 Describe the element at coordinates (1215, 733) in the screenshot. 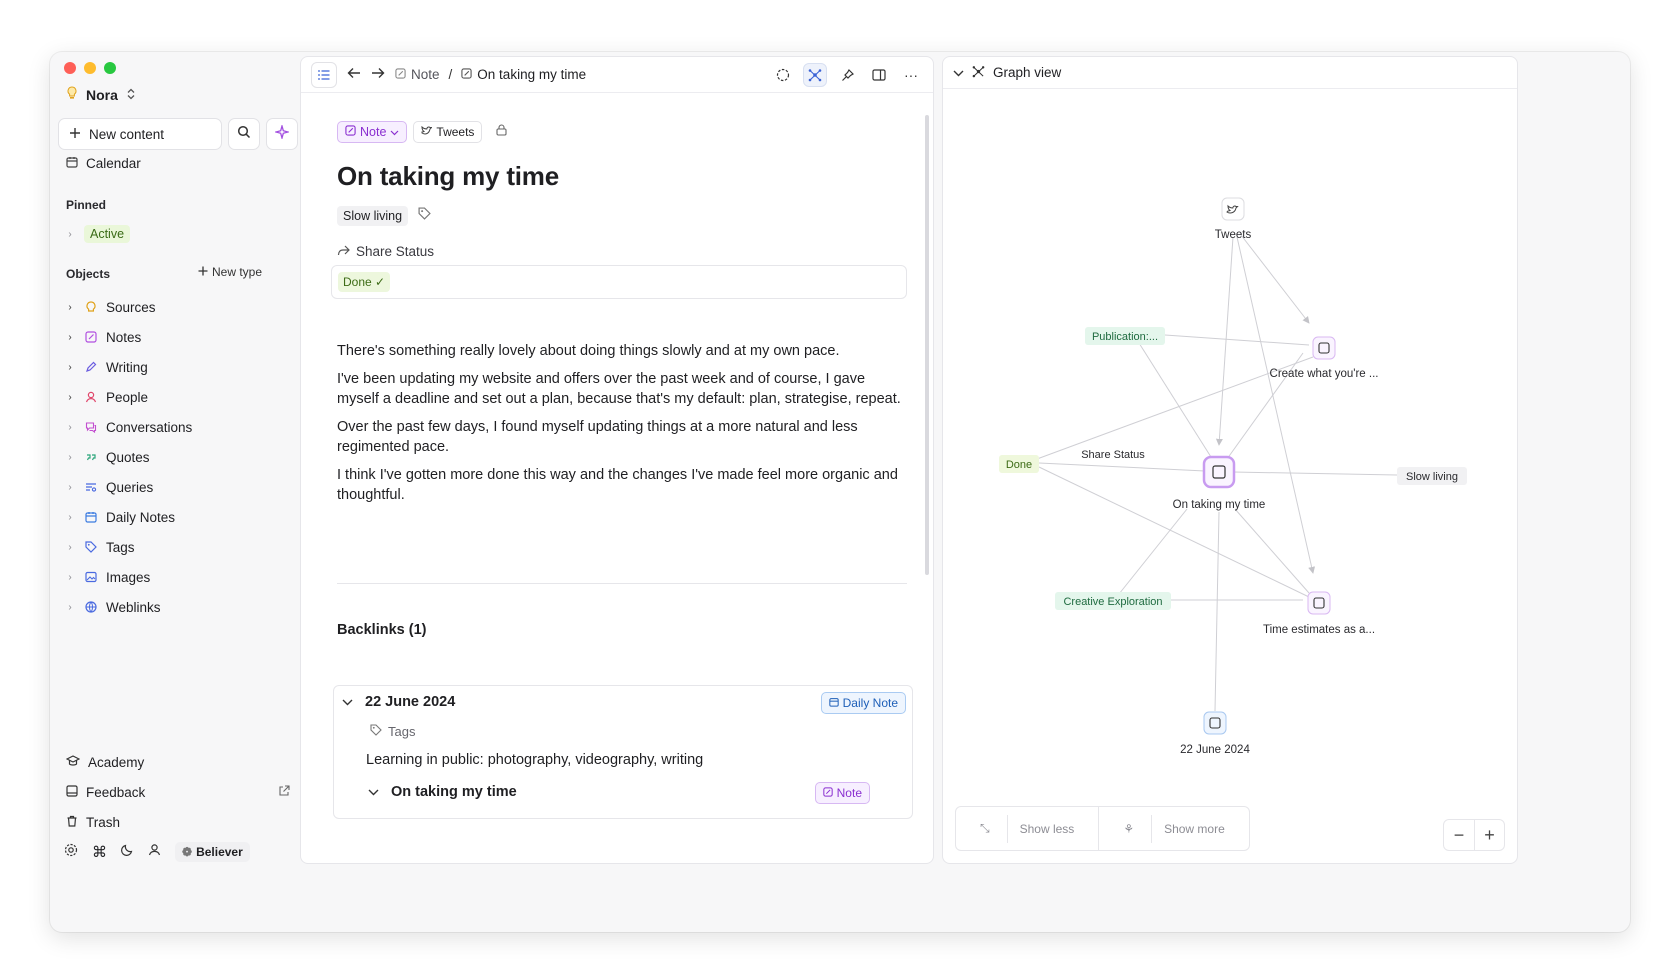

I see `graph-node-daily-note: 22 June 2024` at that location.